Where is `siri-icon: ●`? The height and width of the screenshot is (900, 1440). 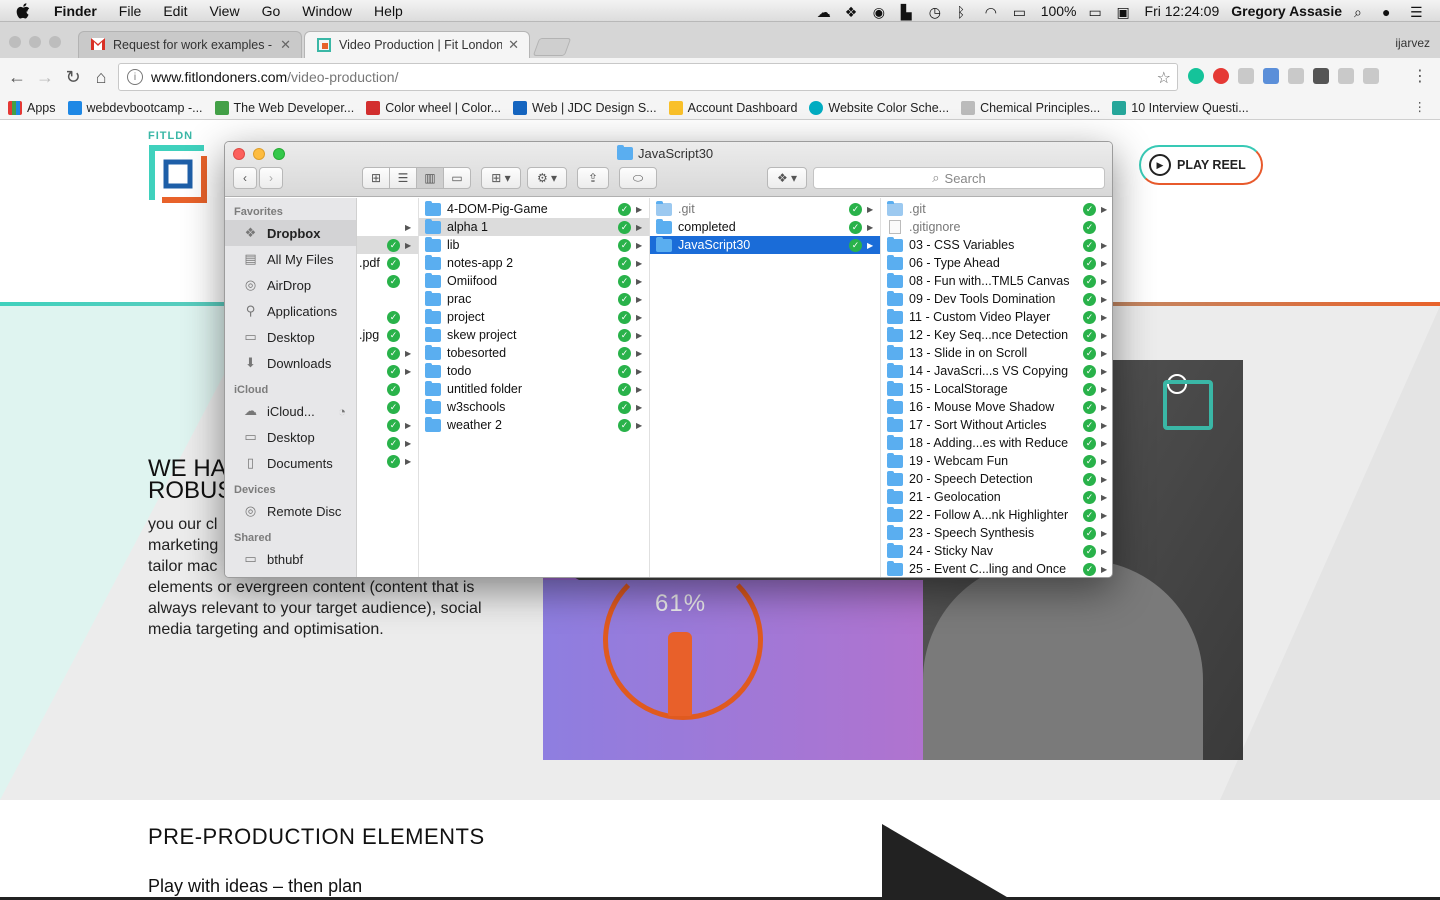 siri-icon: ● is located at coordinates (1390, 12).